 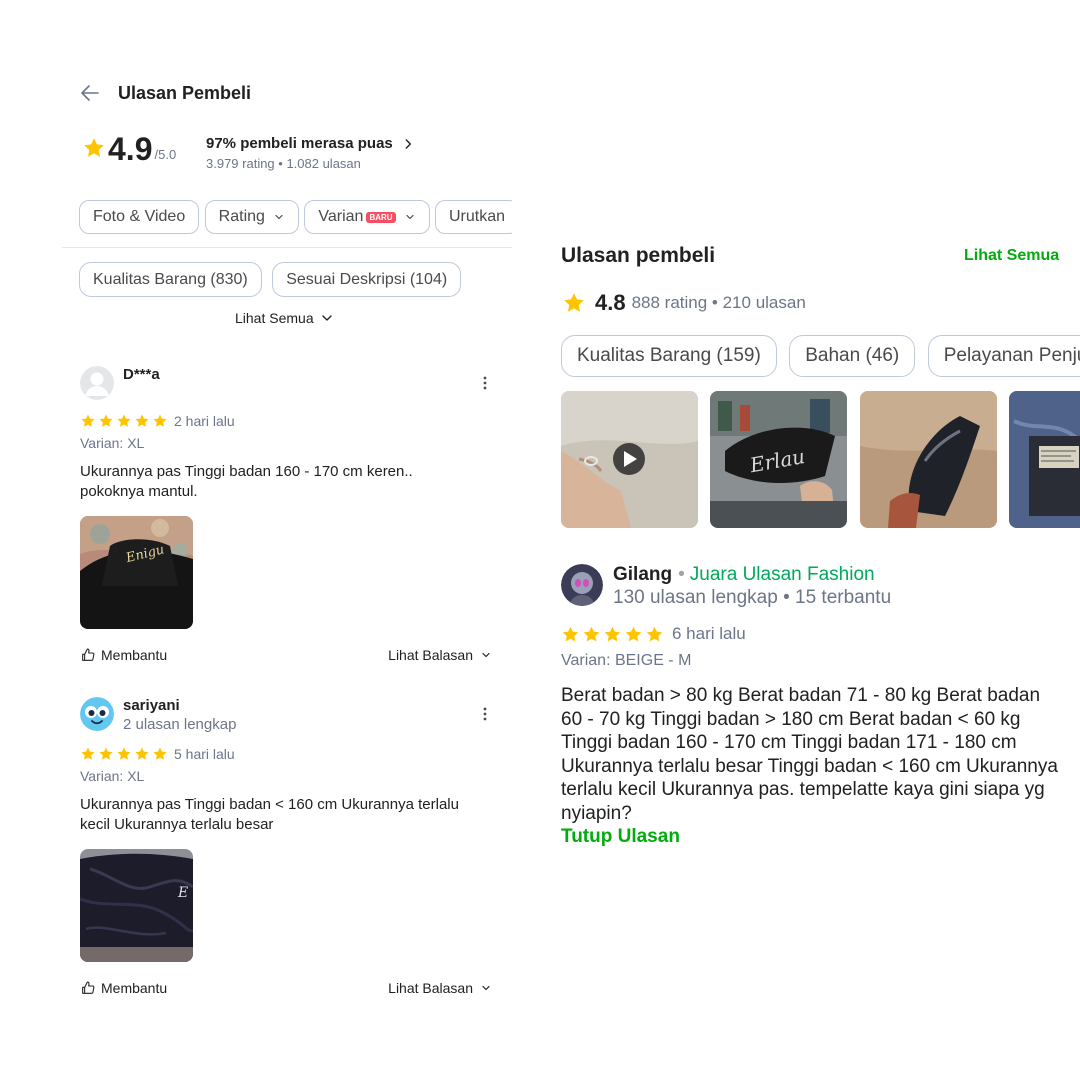 I want to click on reviewer-name: Gilang, so click(x=643, y=574).